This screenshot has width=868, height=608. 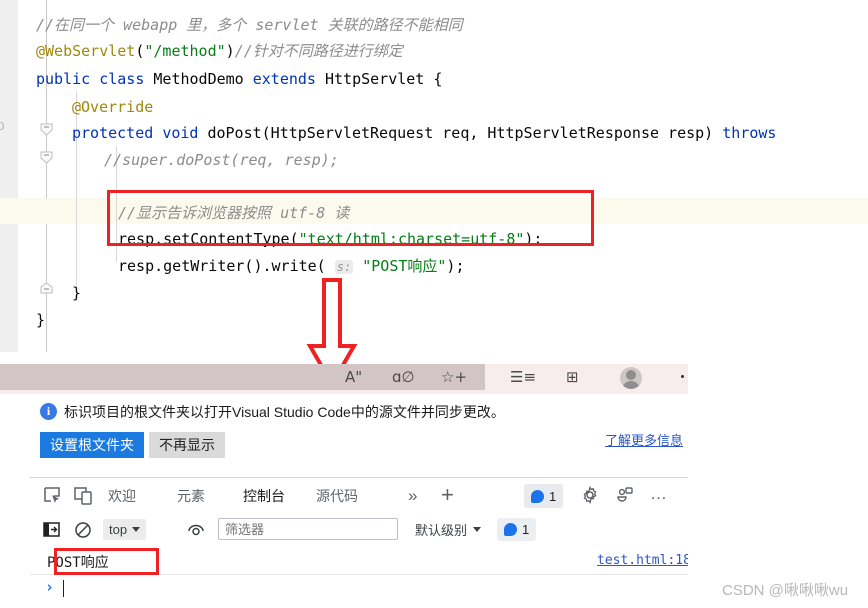 I want to click on code-token-kw: protected, so click(x=113, y=133).